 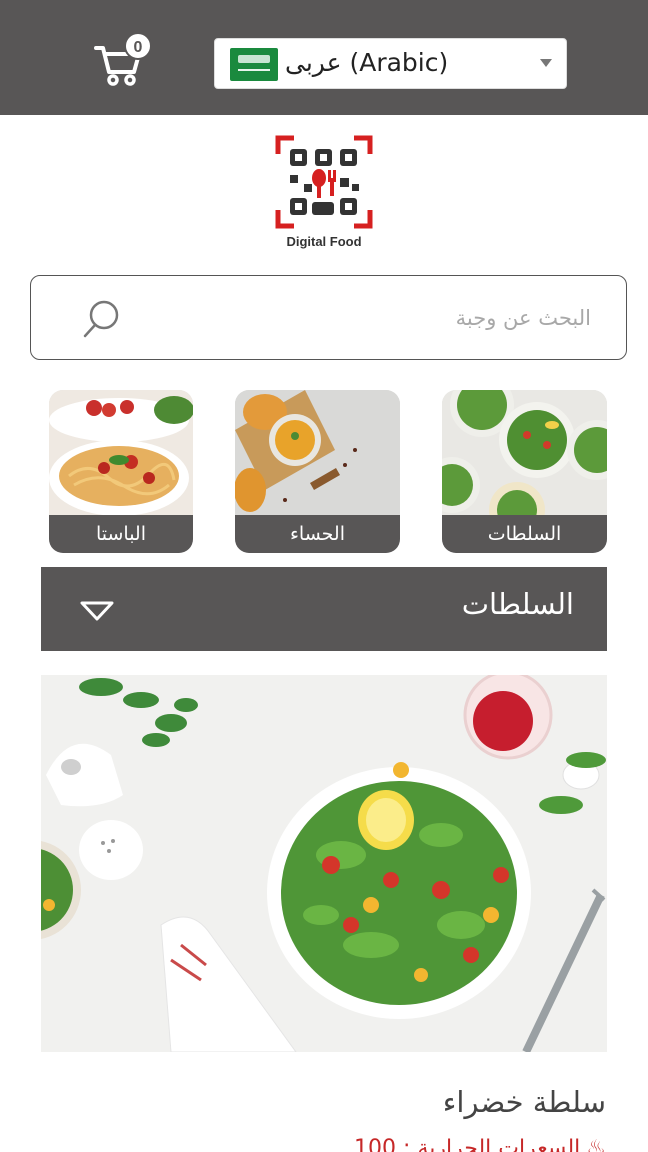 I want to click on cart-button: 0, so click(x=124, y=60).